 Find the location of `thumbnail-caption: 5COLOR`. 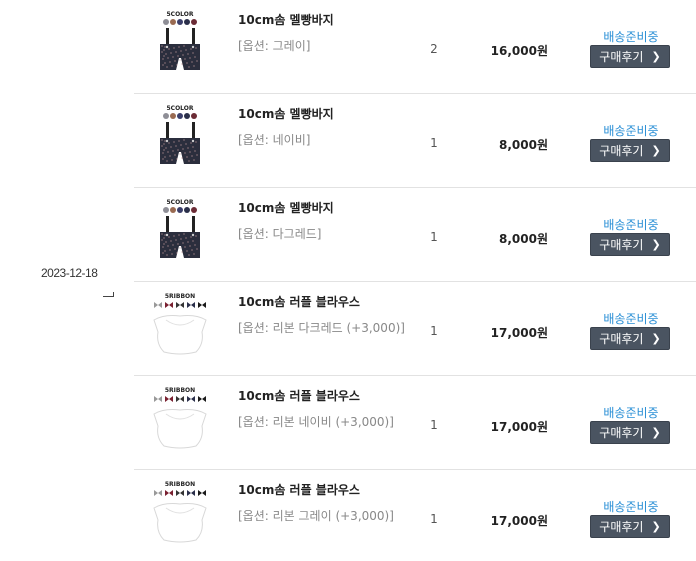

thumbnail-caption: 5COLOR is located at coordinates (179, 14).